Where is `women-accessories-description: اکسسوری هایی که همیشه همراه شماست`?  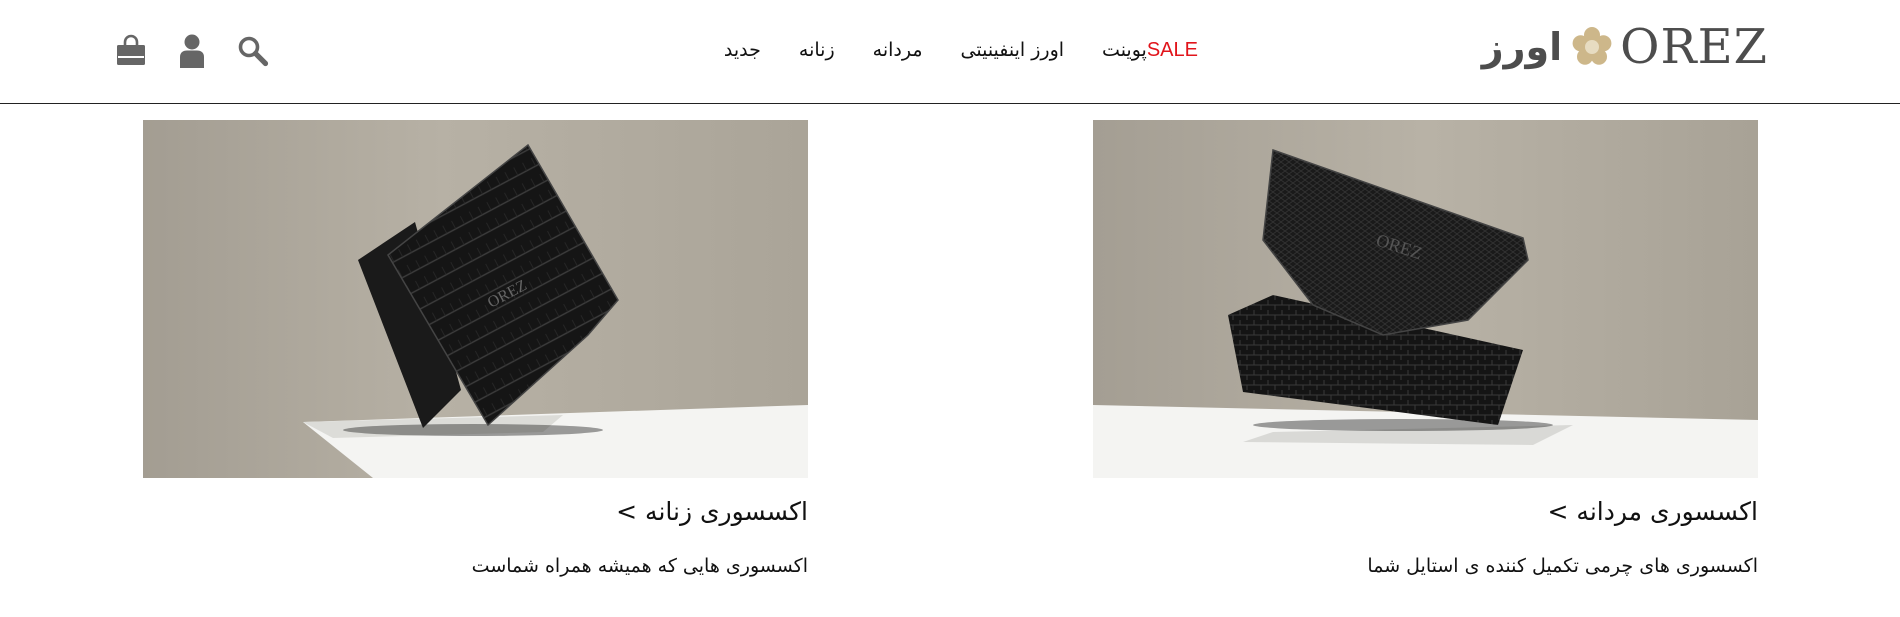
women-accessories-description: اکسسوری هایی که همیشه همراه شماست is located at coordinates (639, 566).